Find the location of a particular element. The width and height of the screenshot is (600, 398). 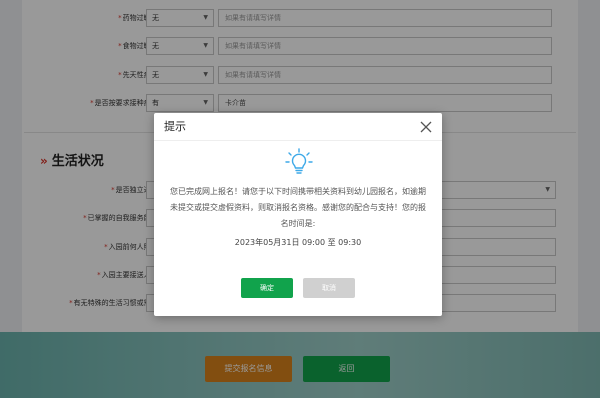

close-icon is located at coordinates (426, 127).